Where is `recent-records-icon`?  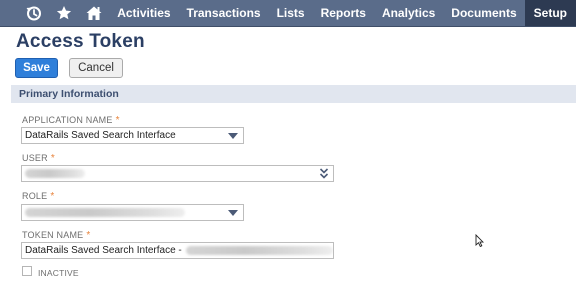
recent-records-icon is located at coordinates (34, 13).